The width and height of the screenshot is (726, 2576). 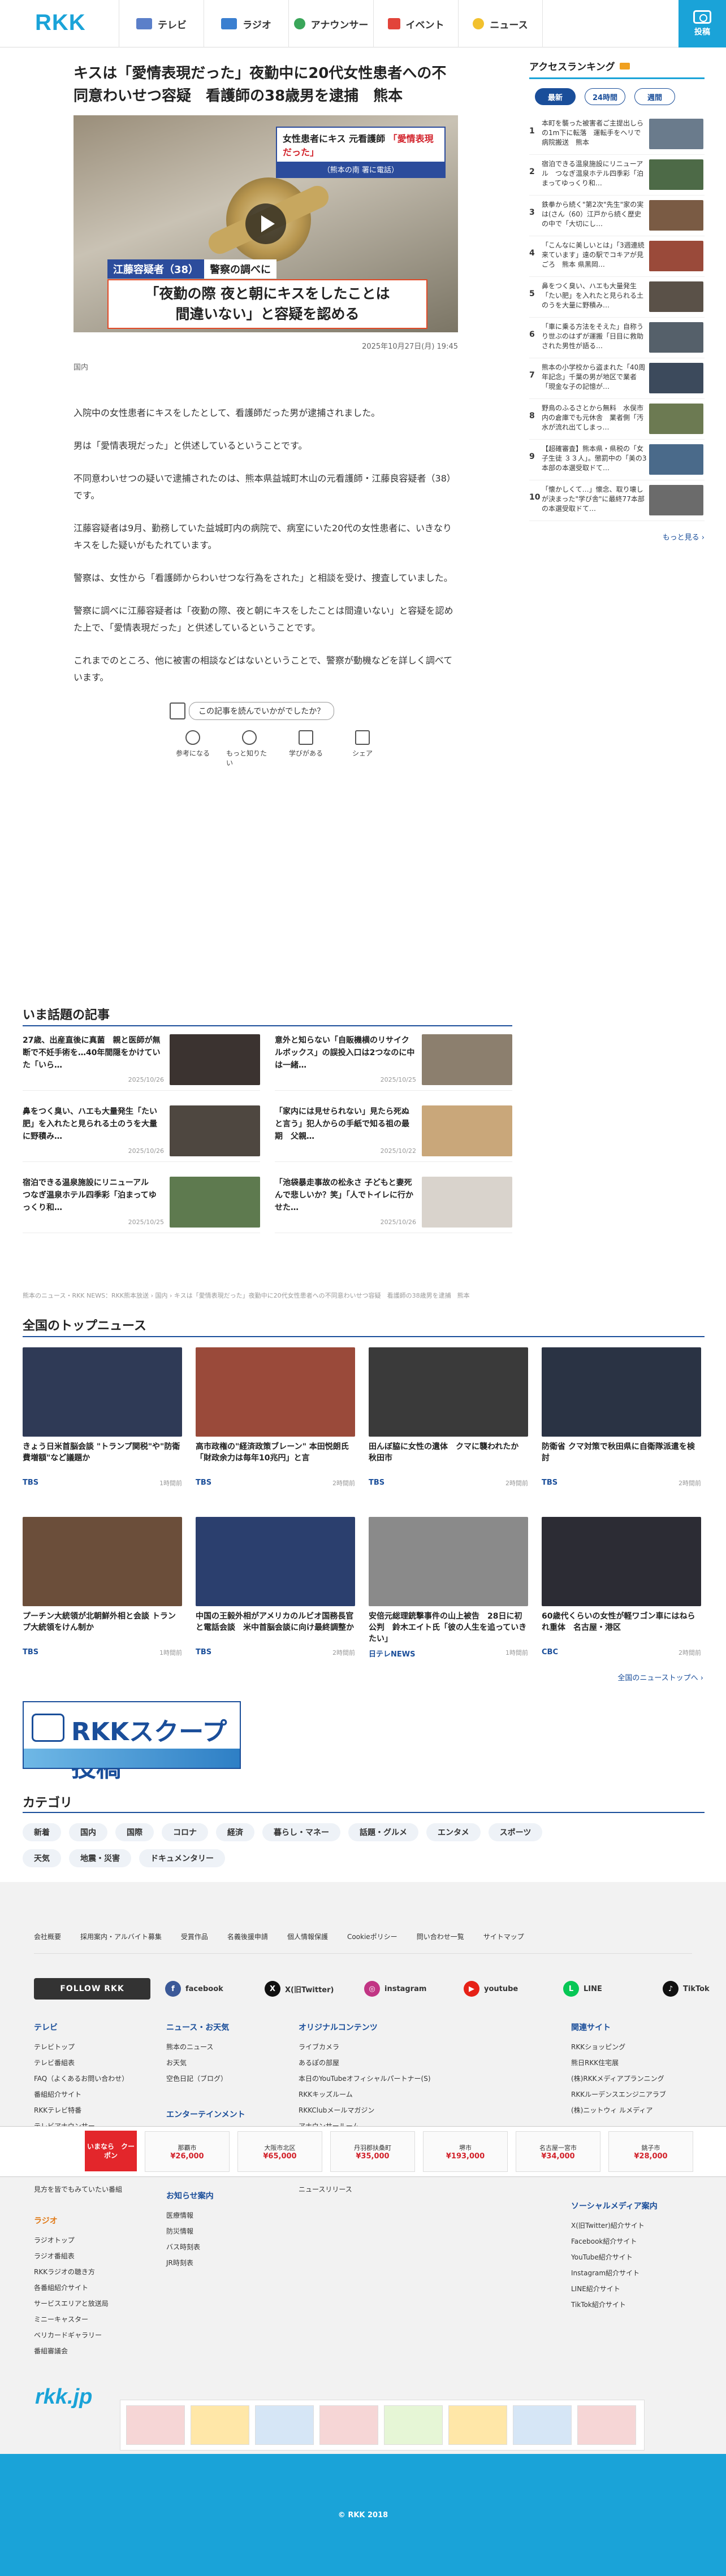 What do you see at coordinates (190, 2263) in the screenshot?
I see `footer-col-link: JR時刻表` at bounding box center [190, 2263].